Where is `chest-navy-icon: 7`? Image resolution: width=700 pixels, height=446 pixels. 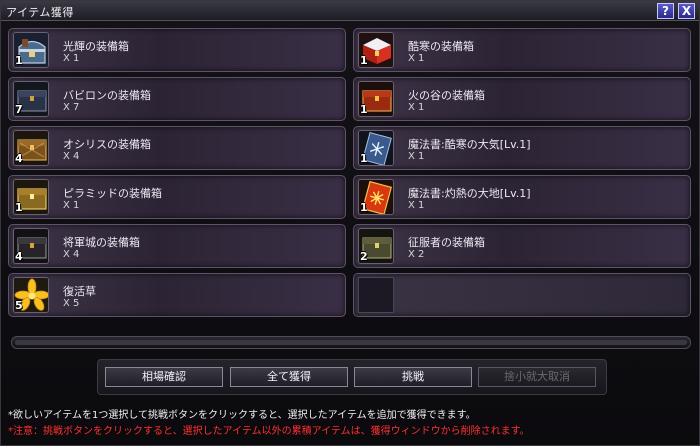
chest-navy-icon: 7 is located at coordinates (31, 99).